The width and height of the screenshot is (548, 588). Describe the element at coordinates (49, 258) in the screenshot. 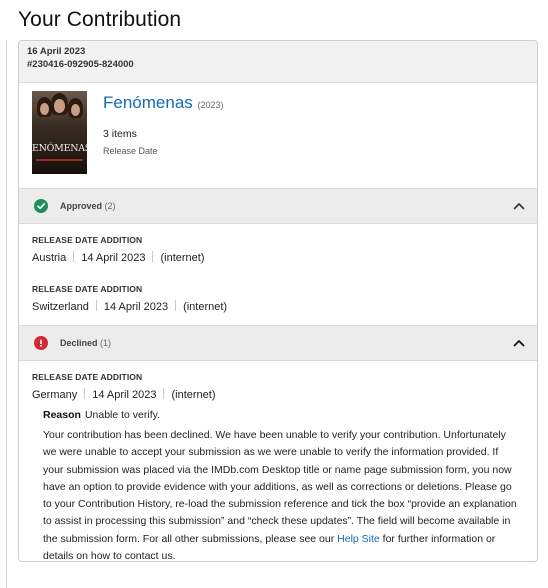

I see `entry-country: Austria` at that location.